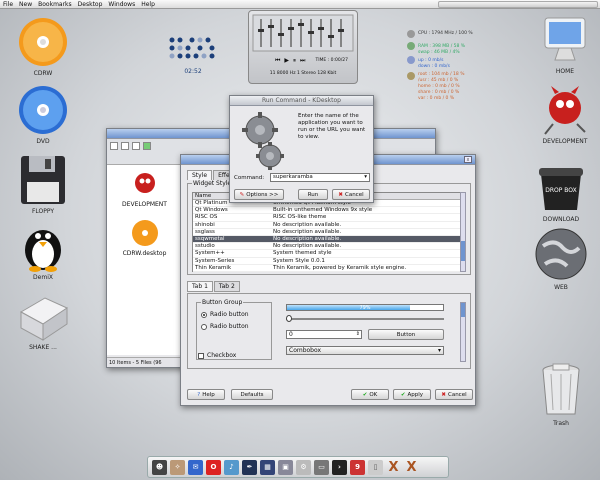 This screenshot has height=480, width=600. I want to click on dock-opera-icon: O, so click(213, 467).